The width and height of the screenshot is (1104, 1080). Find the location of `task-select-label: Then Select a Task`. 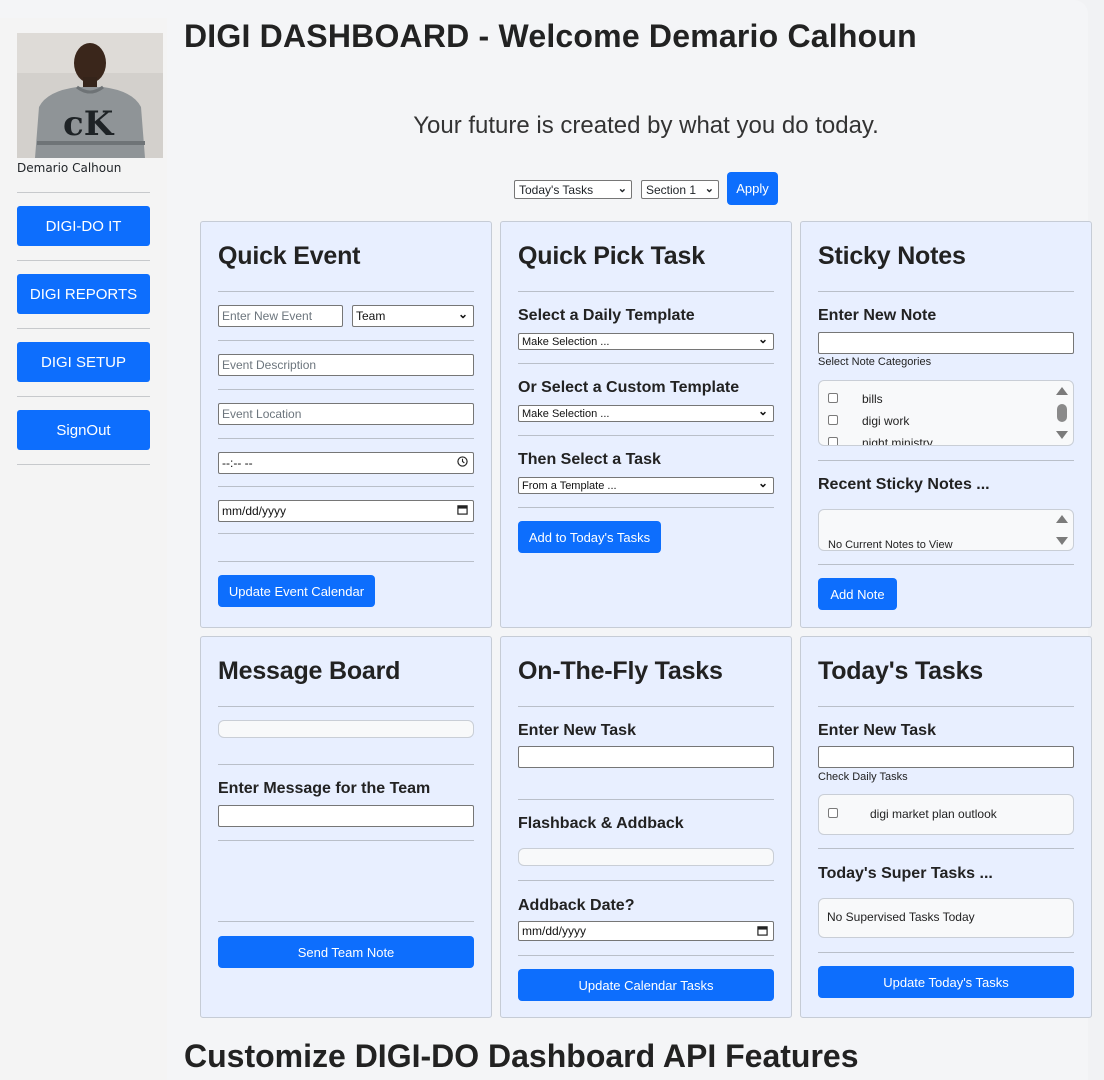

task-select-label: Then Select a Task is located at coordinates (589, 459).